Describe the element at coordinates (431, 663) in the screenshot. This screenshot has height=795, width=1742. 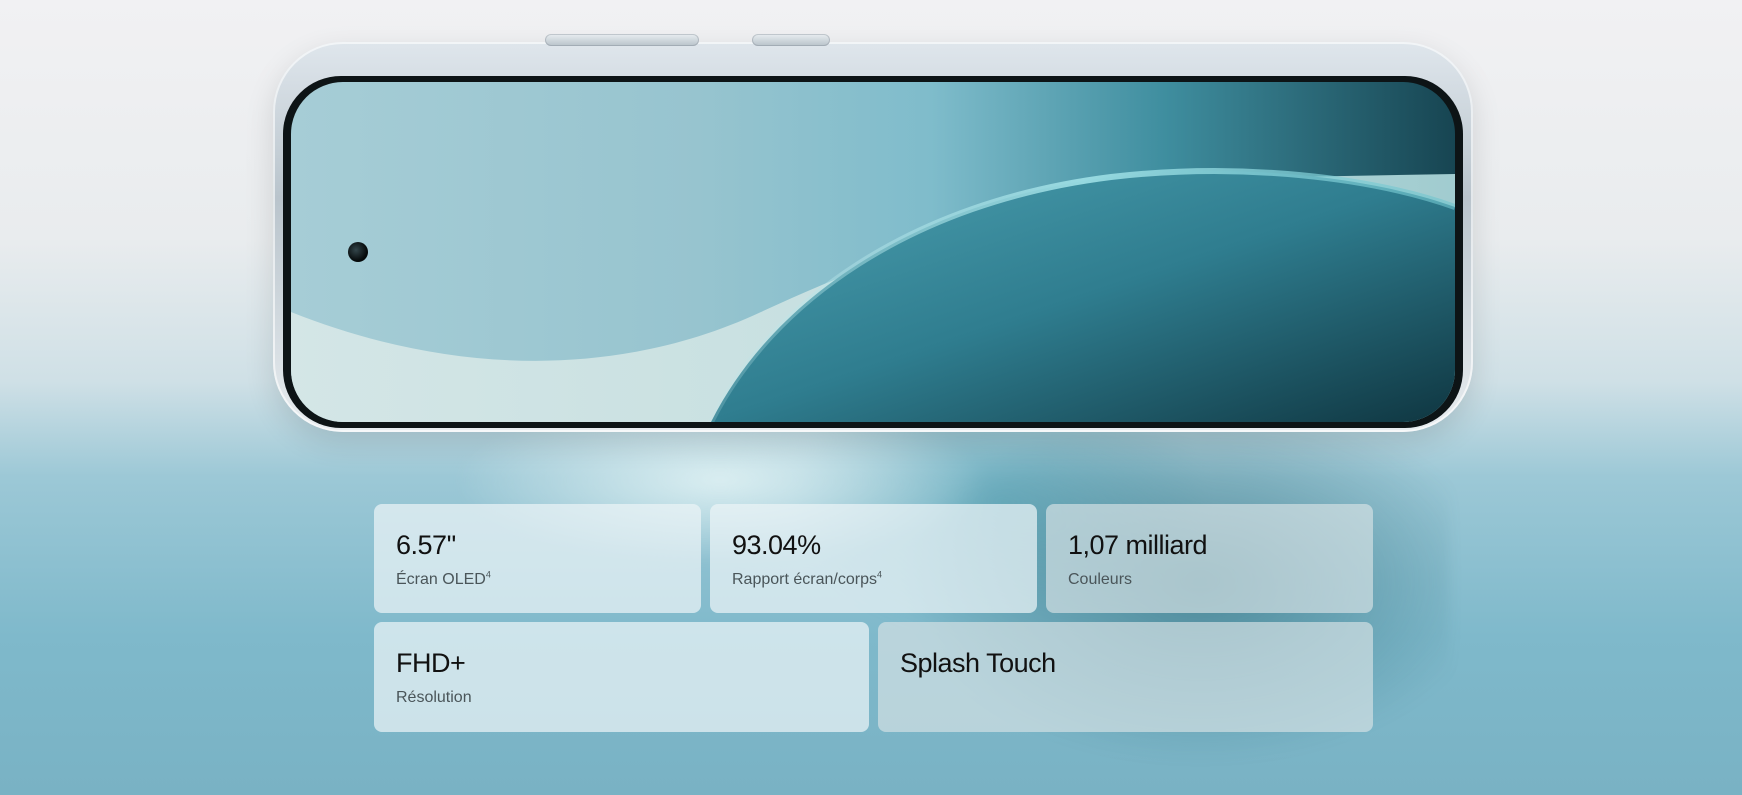
I see `spec-value: FHD+` at that location.